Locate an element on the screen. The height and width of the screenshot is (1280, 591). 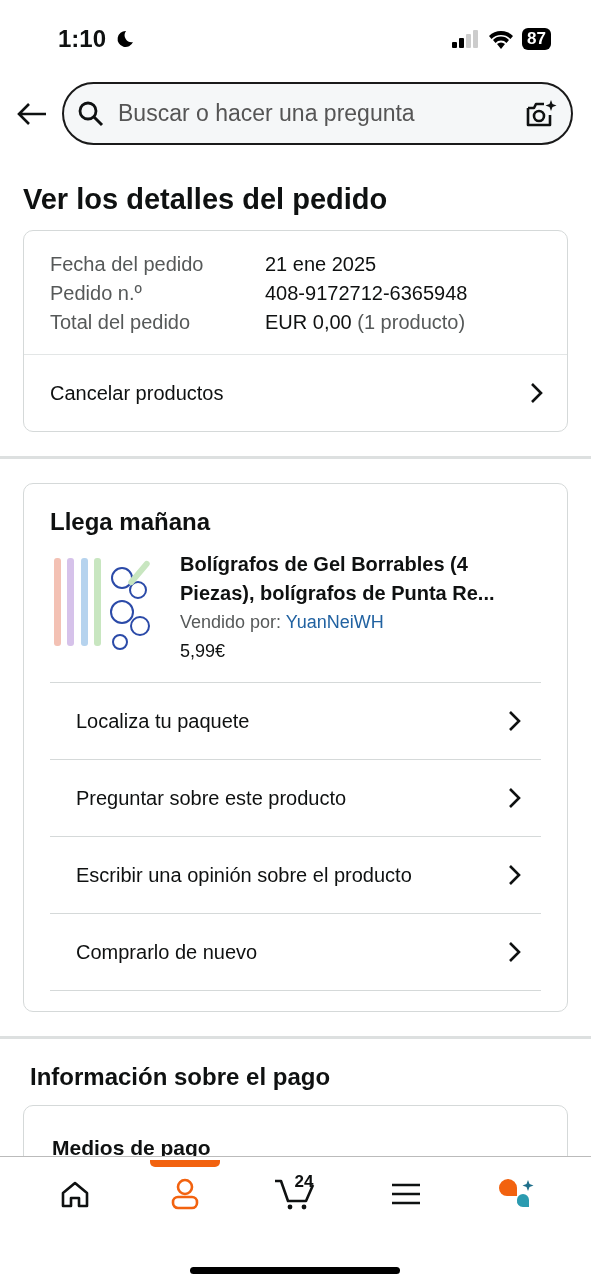
menu-icon is located at coordinates (405, 1194).